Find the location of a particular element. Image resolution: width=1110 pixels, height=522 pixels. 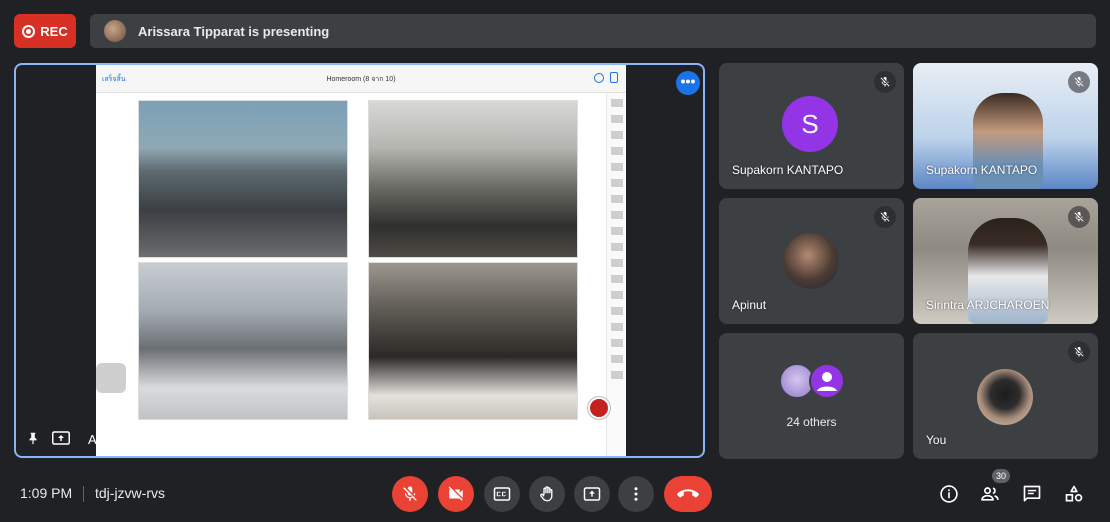

slide-thumbnail-strip is located at coordinates (616, 274).